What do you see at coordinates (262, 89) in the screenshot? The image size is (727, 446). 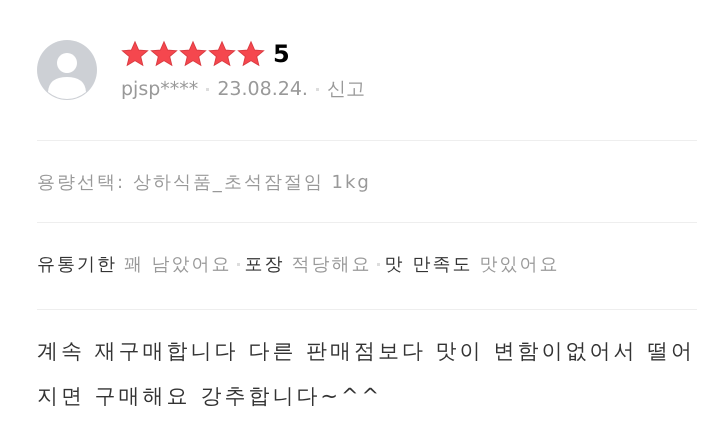 I see `review-date: 23.08.24.` at bounding box center [262, 89].